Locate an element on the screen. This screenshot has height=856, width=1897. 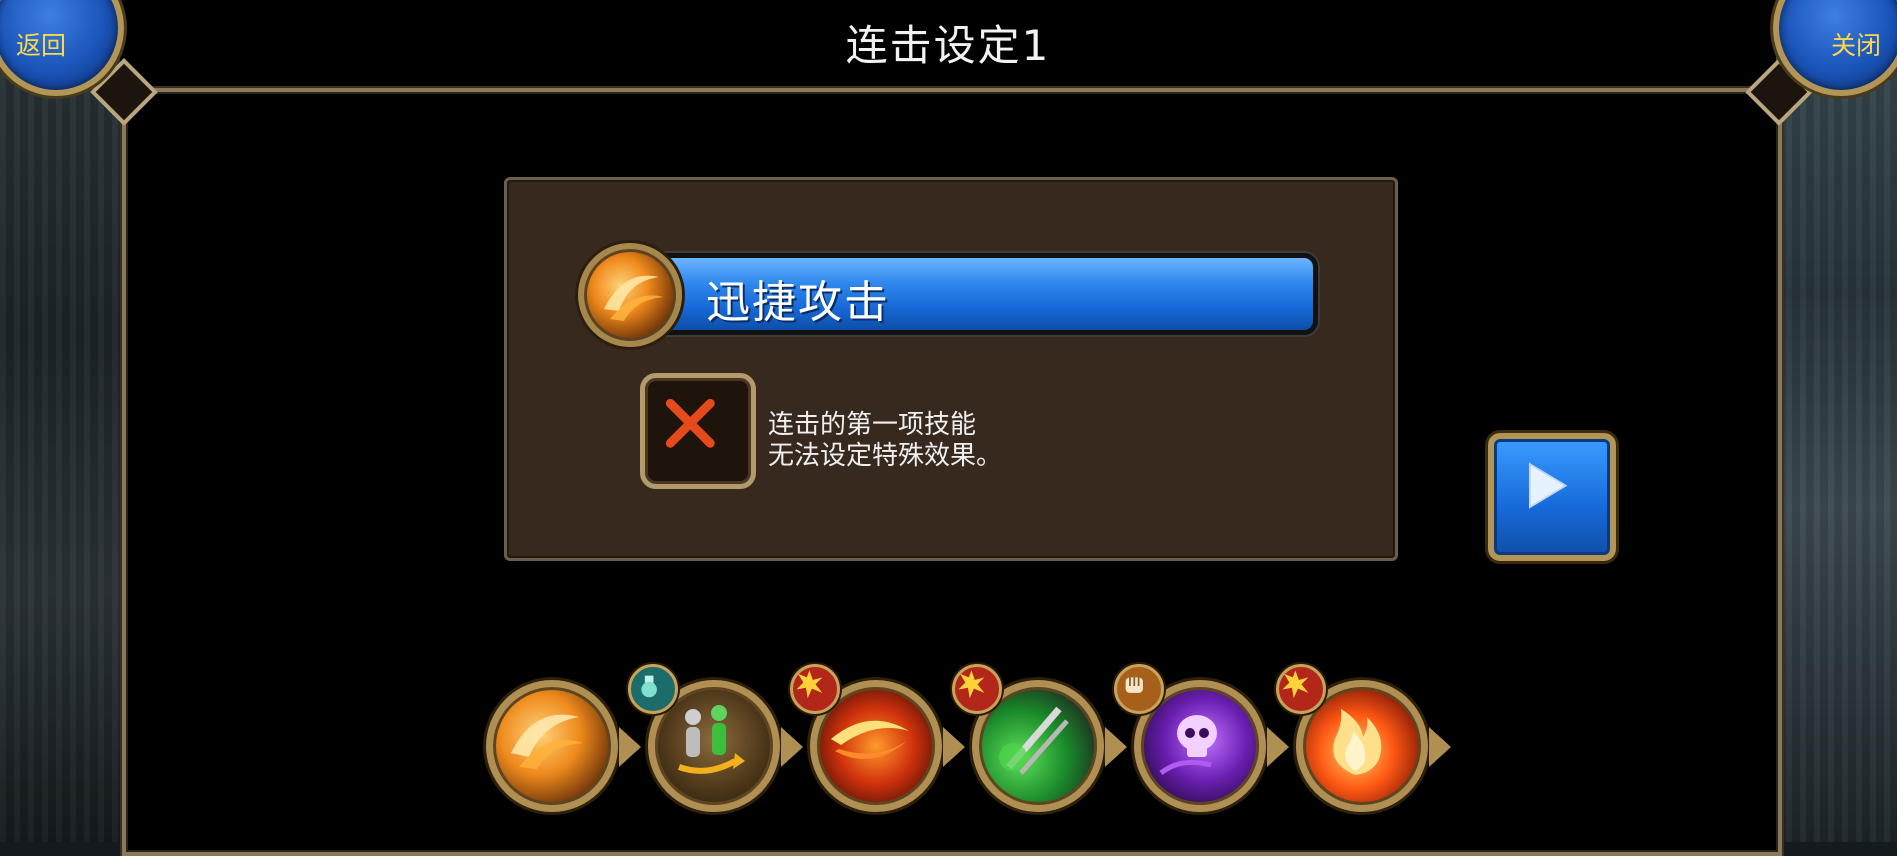
title-bar: 连击设定1 is located at coordinates (948, 46).